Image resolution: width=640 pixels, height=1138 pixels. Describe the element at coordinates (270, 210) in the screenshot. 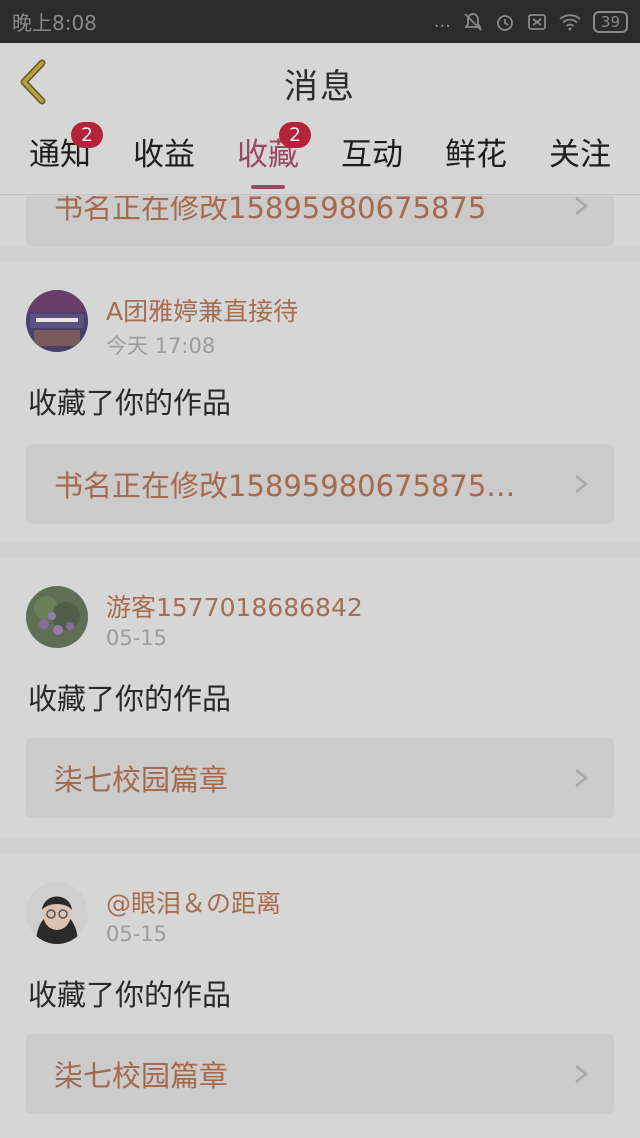

I see `work-title: 书名正在修改15895980675875` at that location.